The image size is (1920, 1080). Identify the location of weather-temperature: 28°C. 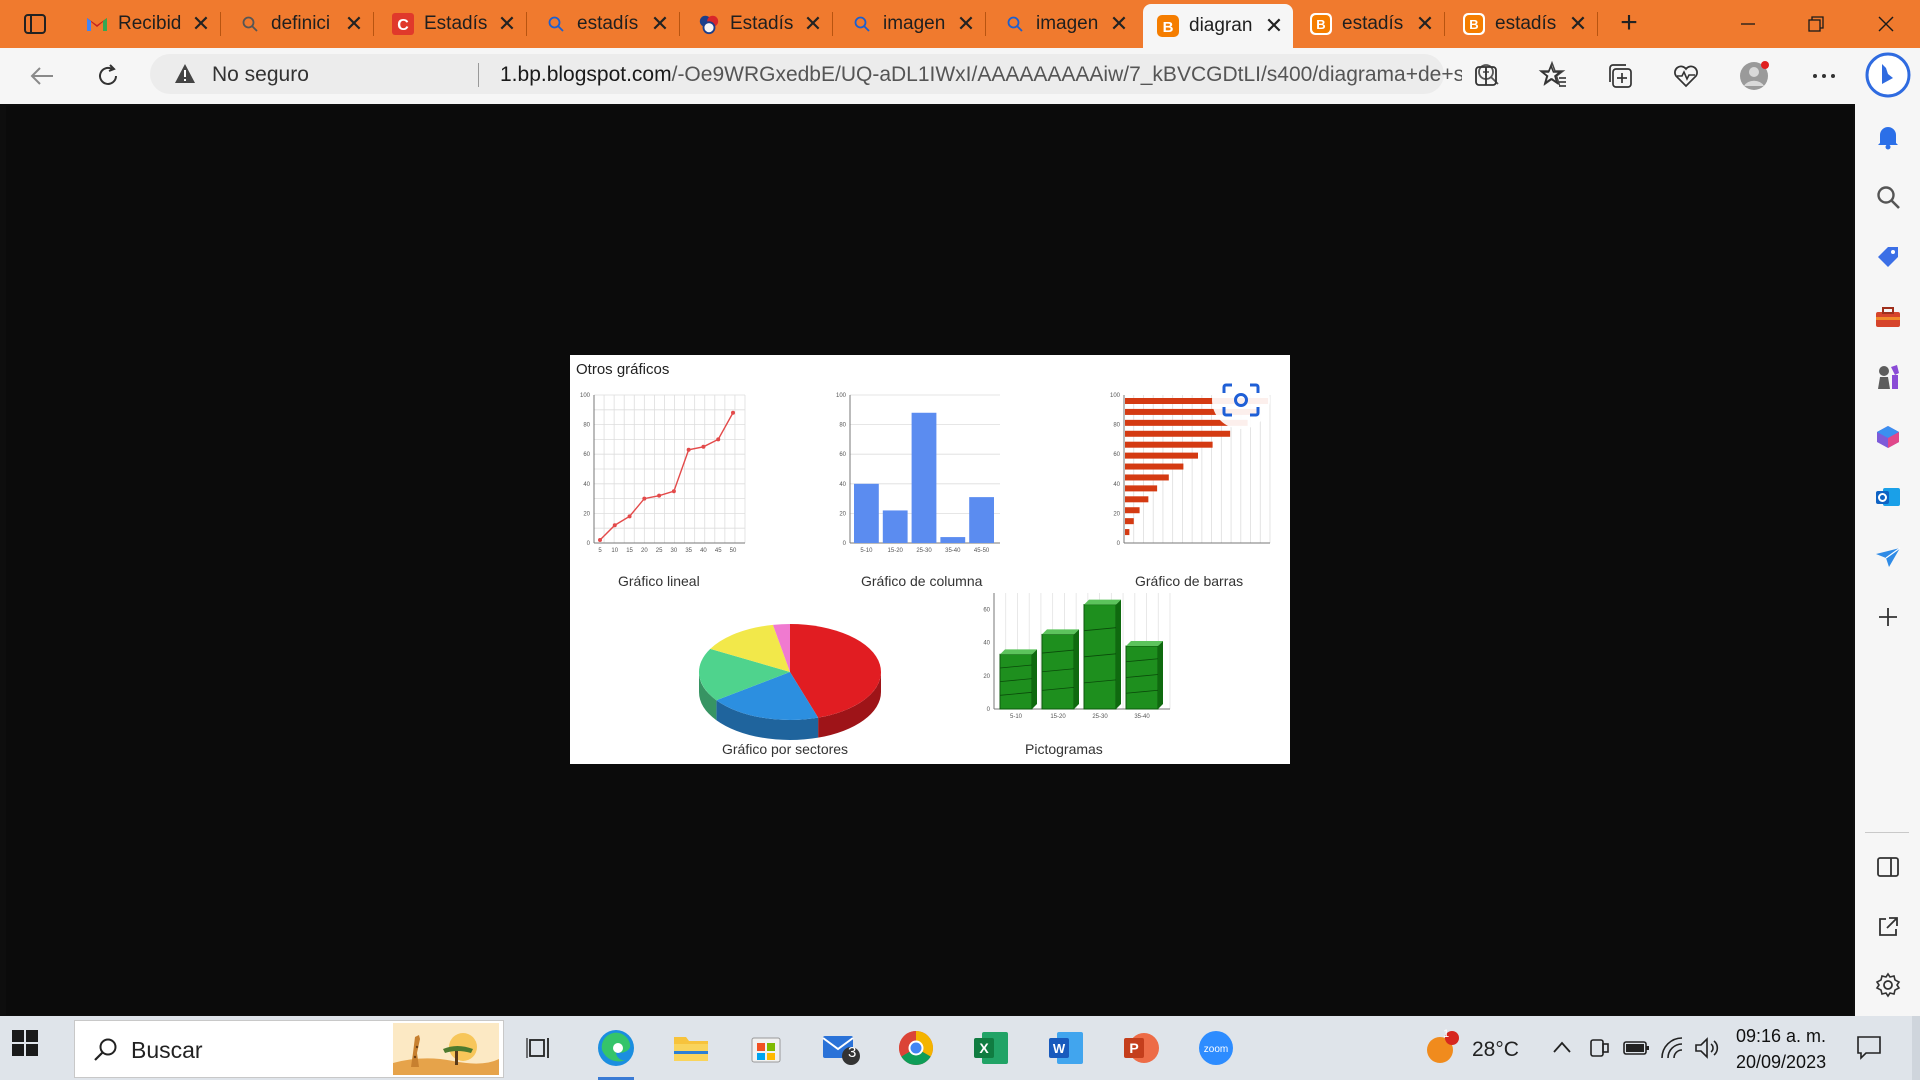
(1495, 1050).